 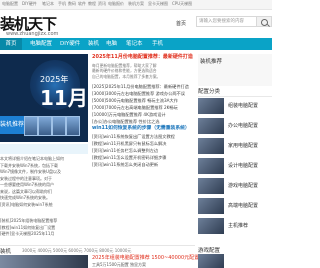 I want to click on list-item: [3000]3000元左右电脑配置推荐 游戏办公两不误, so click(x=143, y=93).